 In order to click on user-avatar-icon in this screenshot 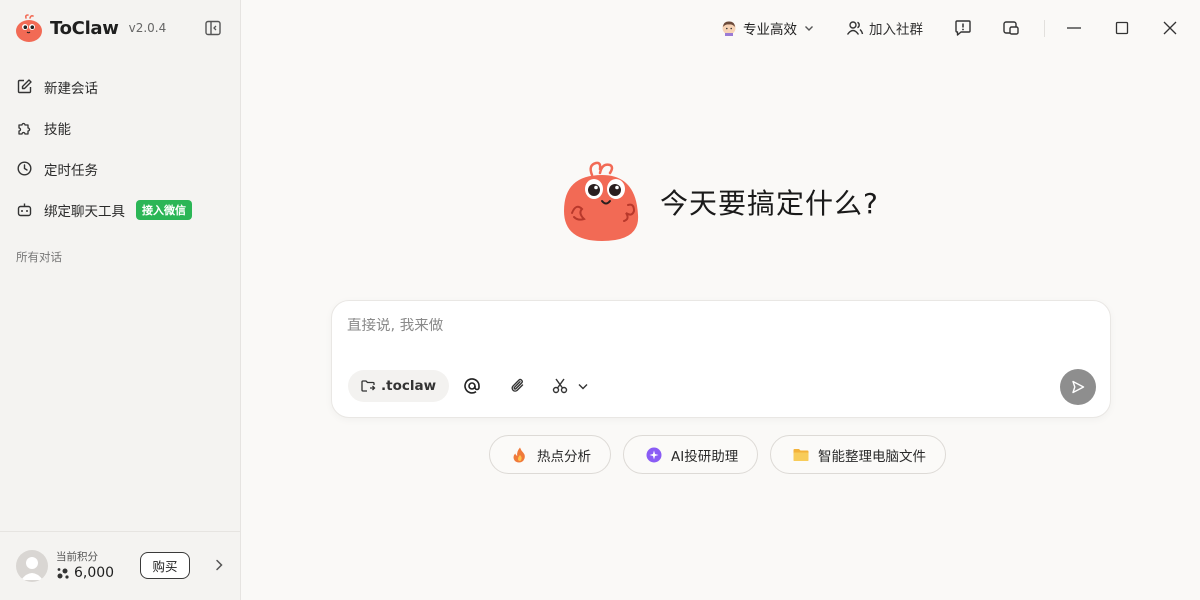, I will do `click(32, 568)`.